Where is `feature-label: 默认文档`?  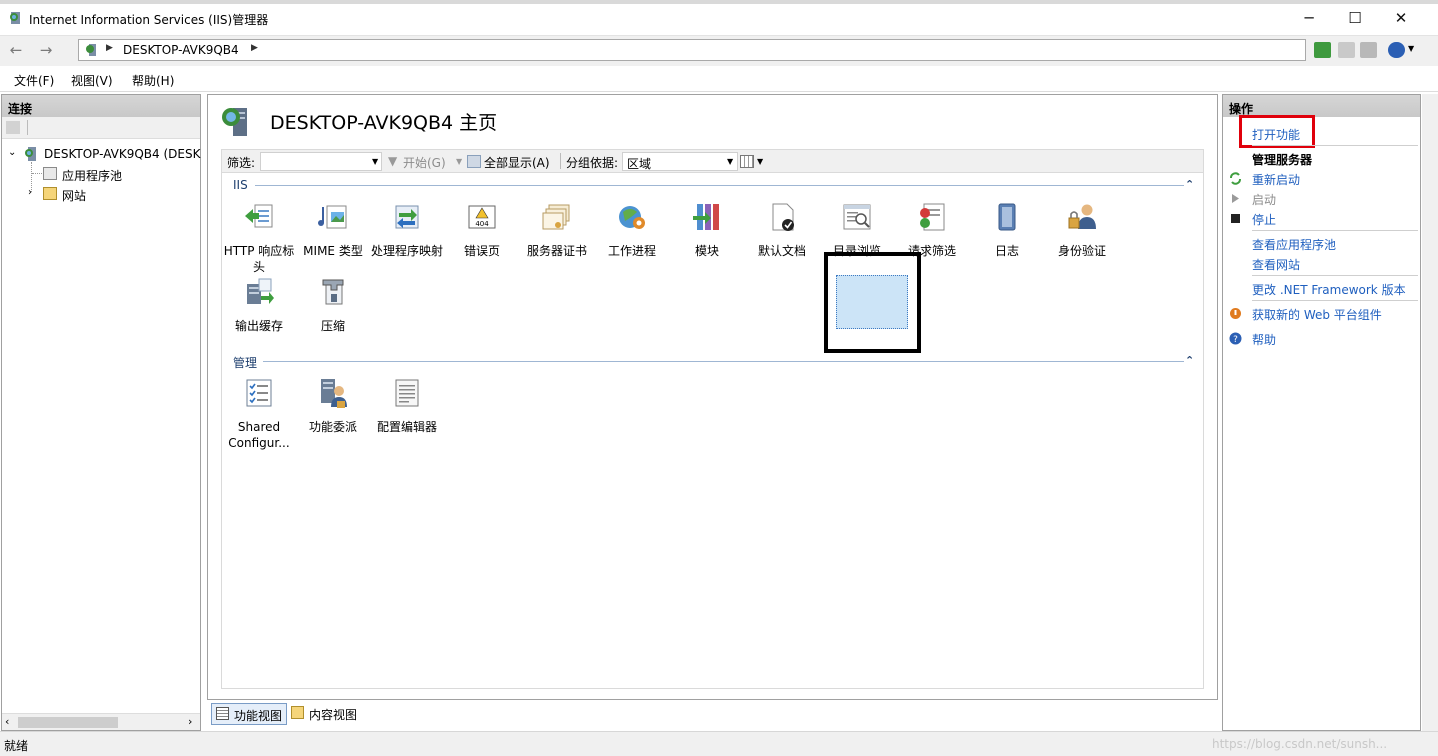
feature-label: 默认文档 is located at coordinates (781, 251).